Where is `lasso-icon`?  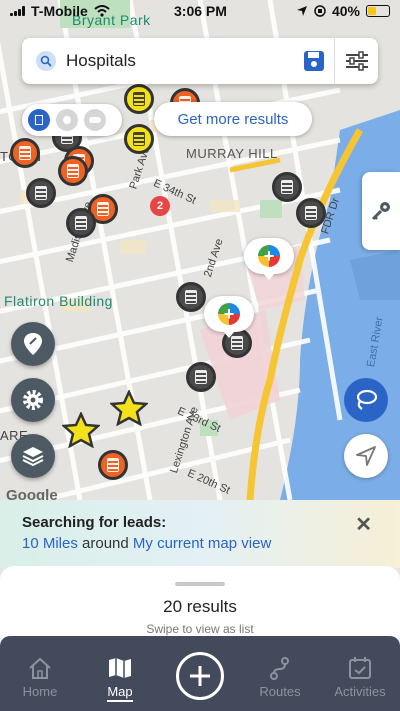 lasso-icon is located at coordinates (367, 399).